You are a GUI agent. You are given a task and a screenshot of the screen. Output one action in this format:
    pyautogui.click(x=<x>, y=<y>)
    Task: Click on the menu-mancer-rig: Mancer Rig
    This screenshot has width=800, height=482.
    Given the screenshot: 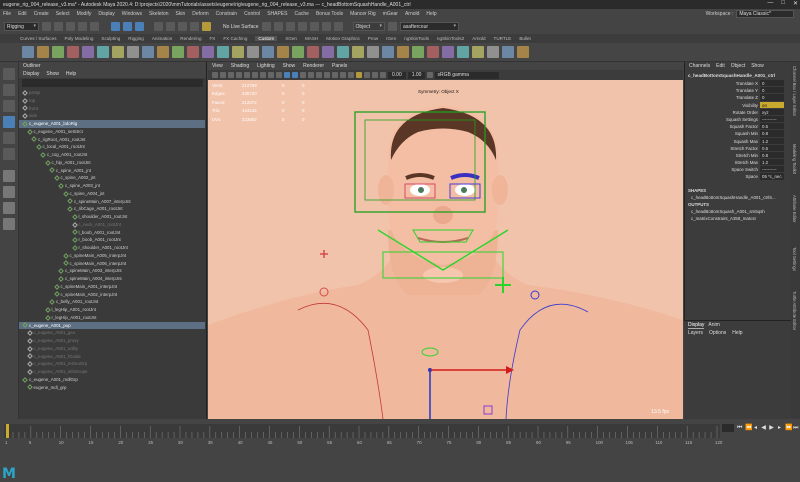 What is the action you would take?
    pyautogui.click(x=363, y=14)
    